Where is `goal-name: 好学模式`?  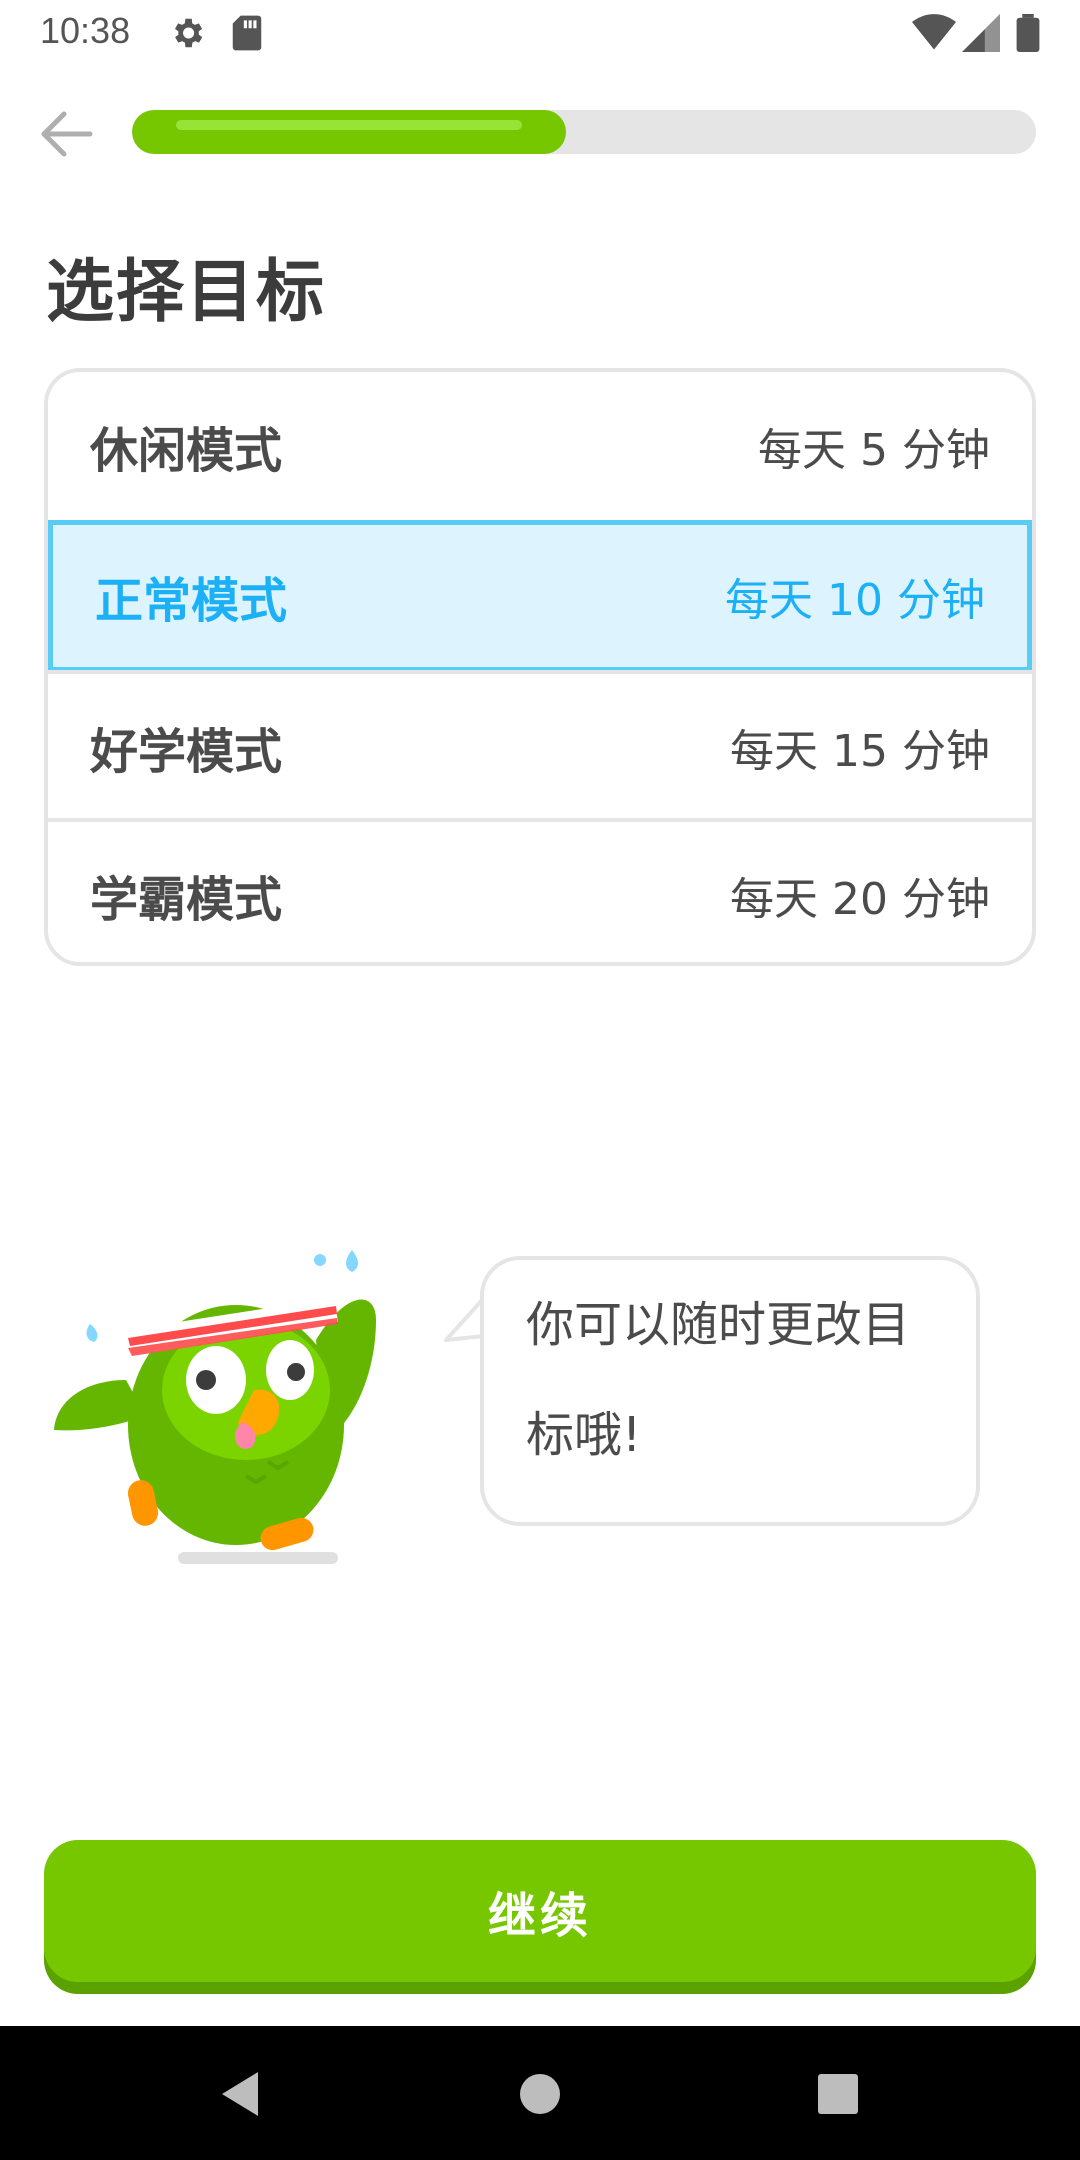
goal-name: 好学模式 is located at coordinates (186, 752).